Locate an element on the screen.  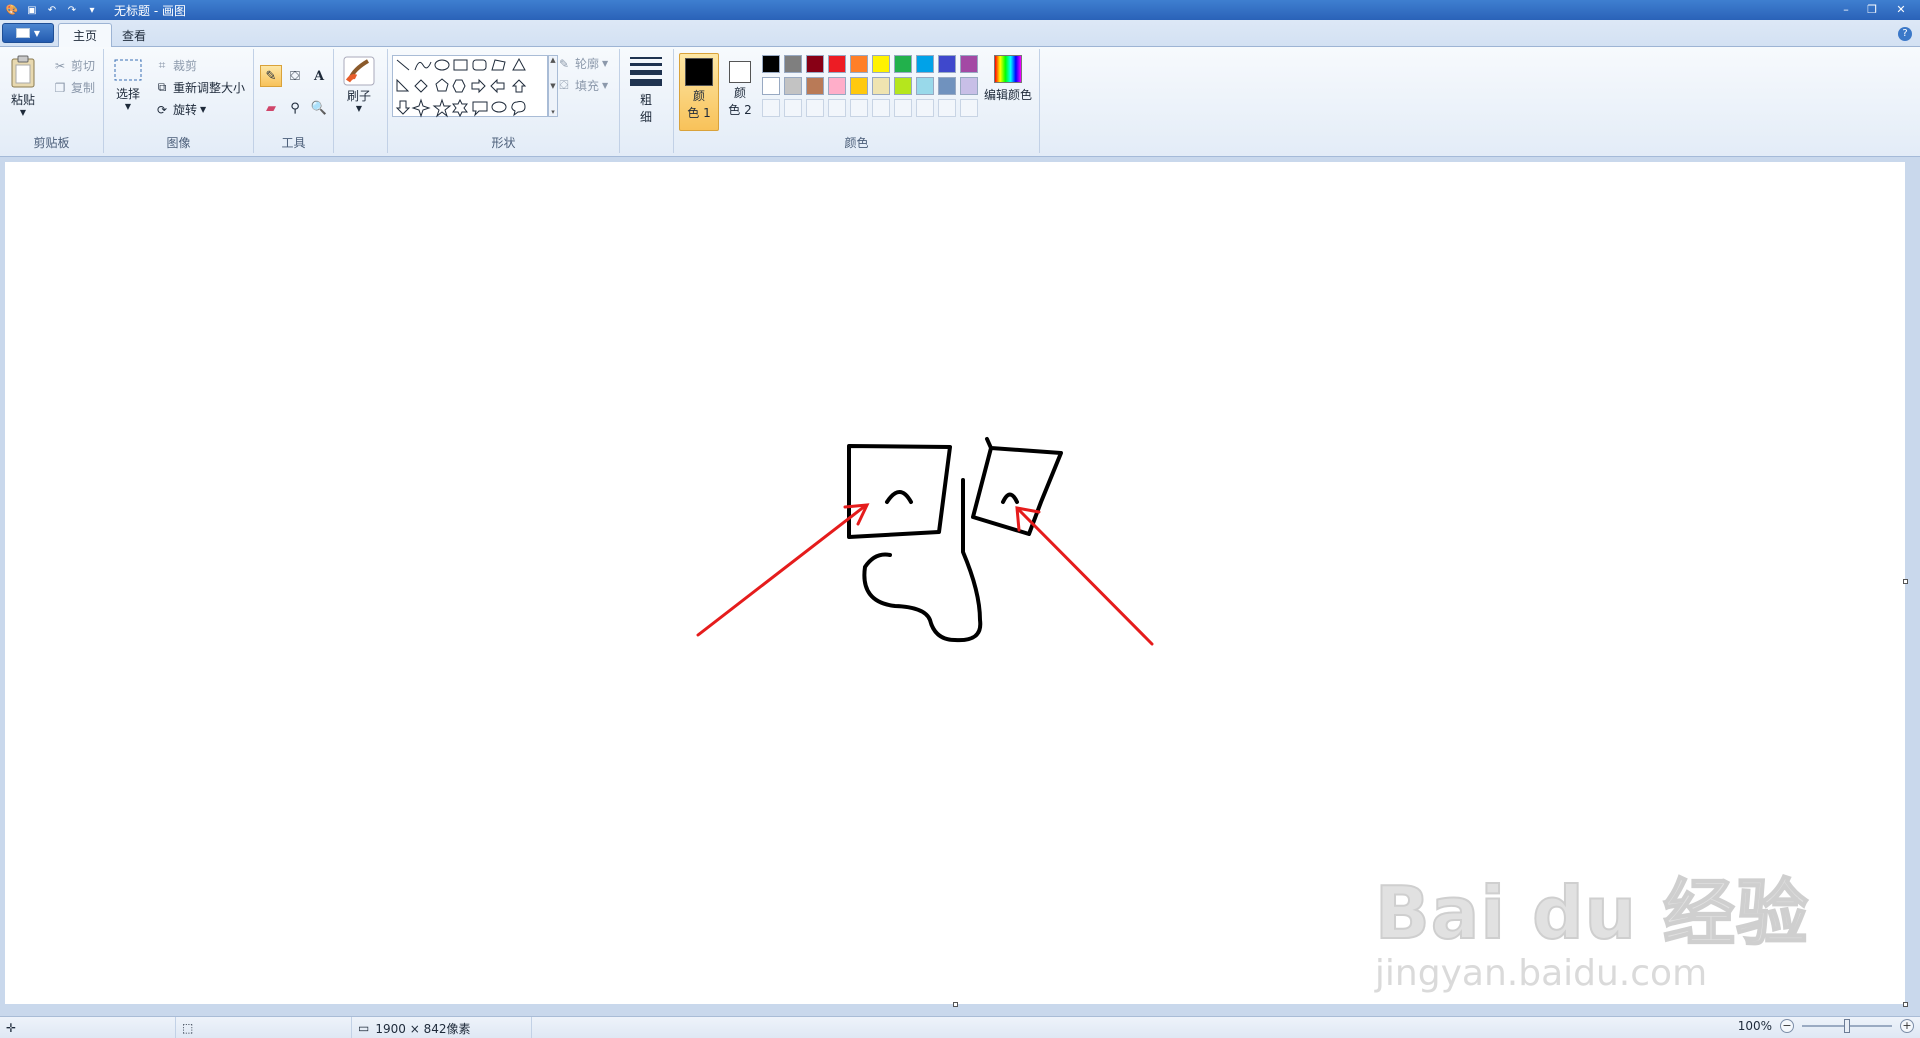
scroll-down-icon: ▼ is located at coordinates (552, 86).